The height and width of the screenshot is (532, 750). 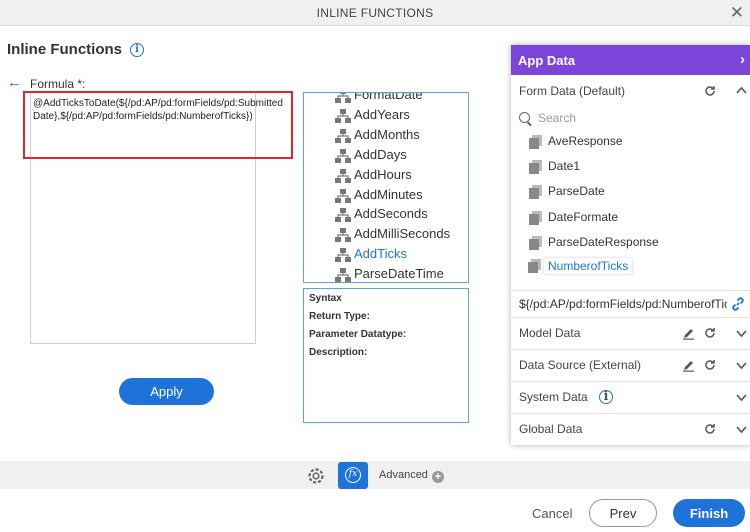 What do you see at coordinates (383, 174) in the screenshot?
I see `function-label: AddHours` at bounding box center [383, 174].